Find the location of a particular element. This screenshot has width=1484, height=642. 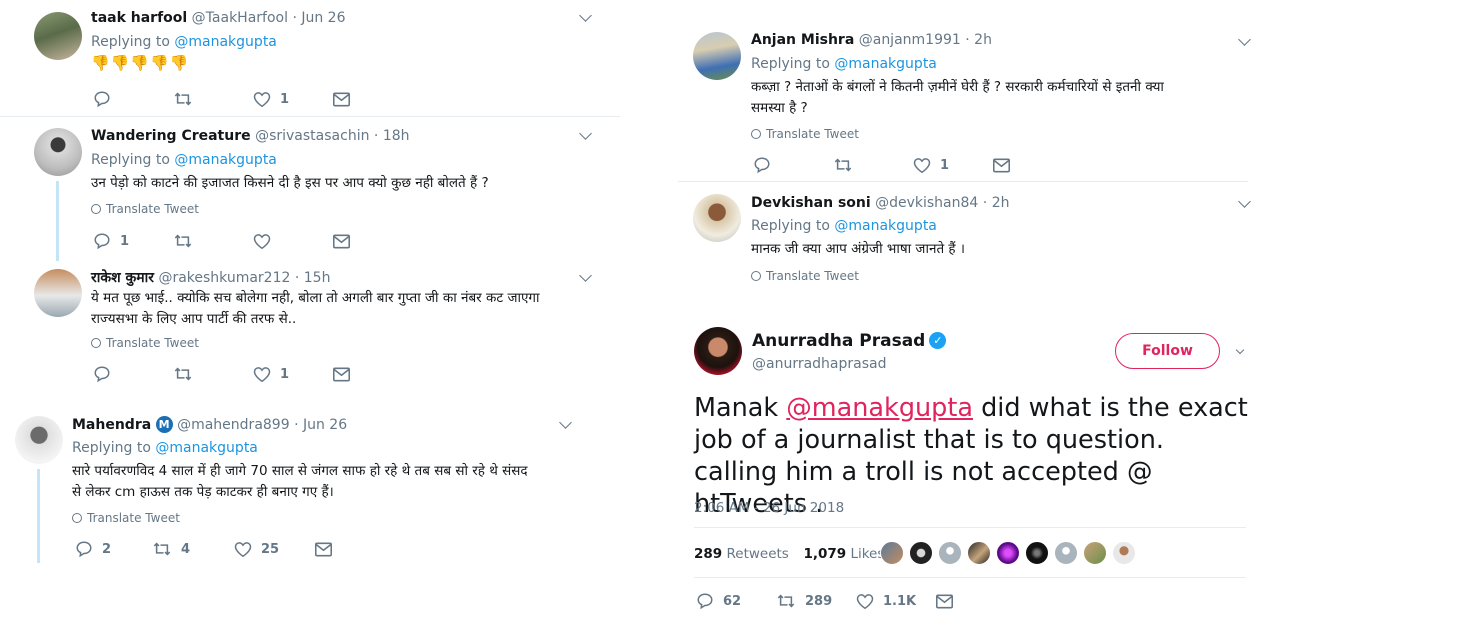

author-handle: @mahendra899 is located at coordinates (233, 425).